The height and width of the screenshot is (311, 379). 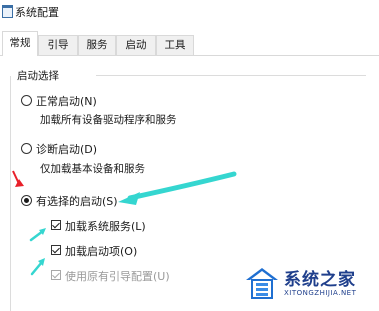 What do you see at coordinates (320, 293) in the screenshot?
I see `watermark-subtext: XITONGZHIJIA.NET` at bounding box center [320, 293].